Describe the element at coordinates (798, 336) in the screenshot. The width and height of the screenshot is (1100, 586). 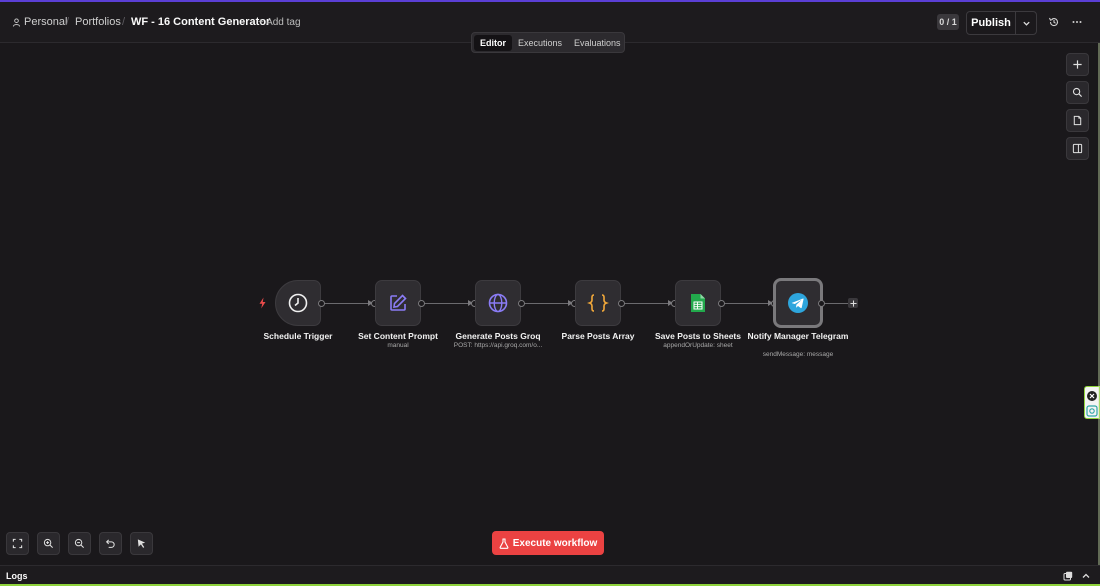
I see `node-label: Notify Manager Telegram` at that location.